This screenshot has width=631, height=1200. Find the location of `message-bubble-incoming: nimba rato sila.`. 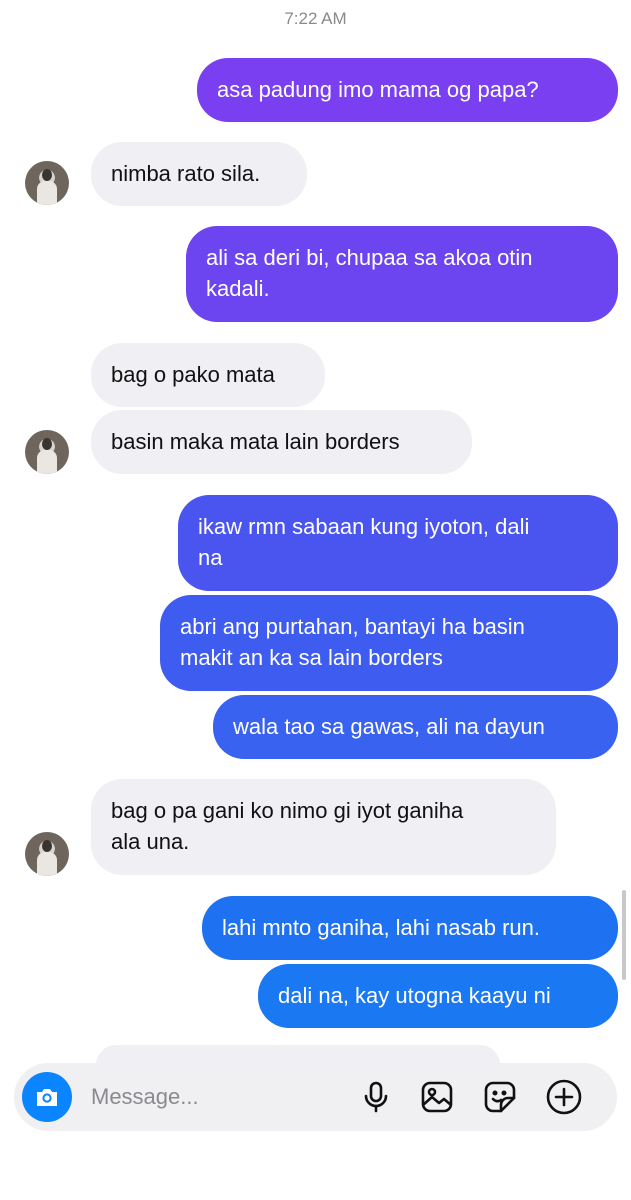

message-bubble-incoming: nimba rato sila. is located at coordinates (199, 174).